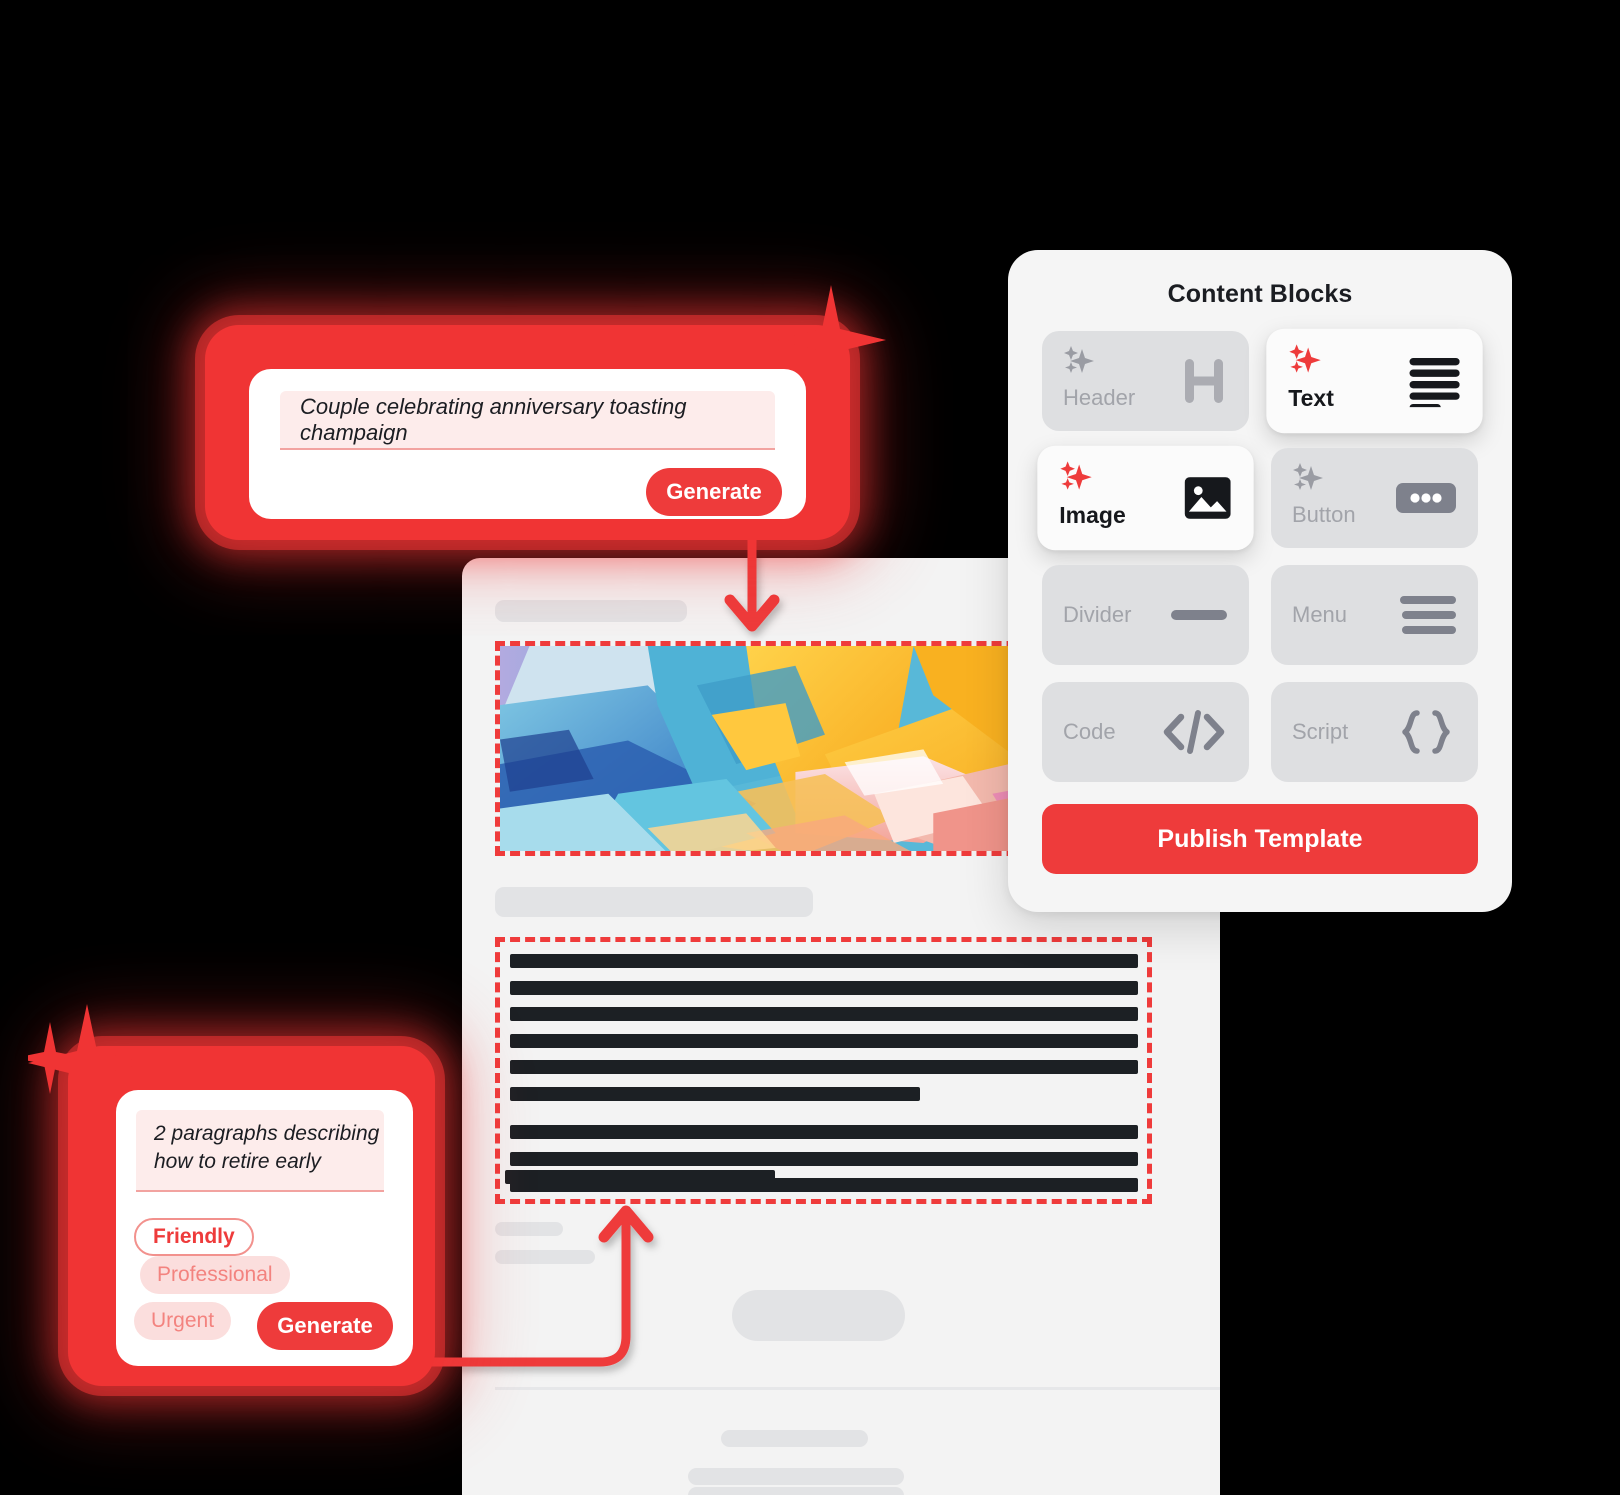 The width and height of the screenshot is (1620, 1495). I want to click on image-generate-button: Generate, so click(714, 492).